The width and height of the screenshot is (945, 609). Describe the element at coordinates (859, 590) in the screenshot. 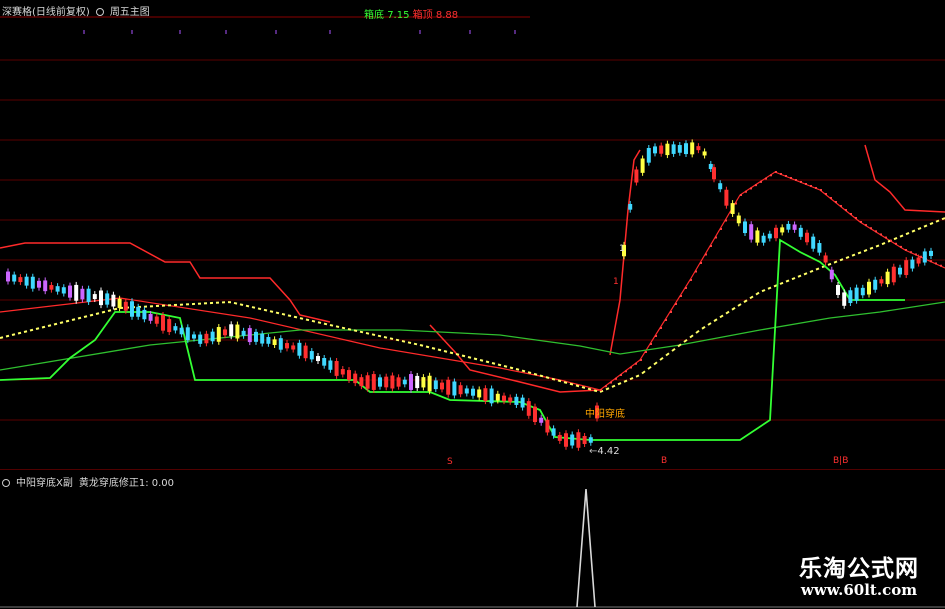

I see `watermark-url: www.60lt.com` at that location.